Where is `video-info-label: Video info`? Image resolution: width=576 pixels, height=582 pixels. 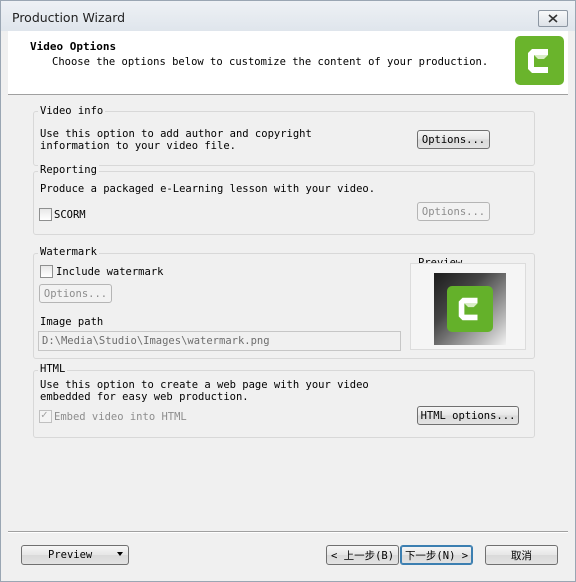 video-info-label: Video info is located at coordinates (72, 111).